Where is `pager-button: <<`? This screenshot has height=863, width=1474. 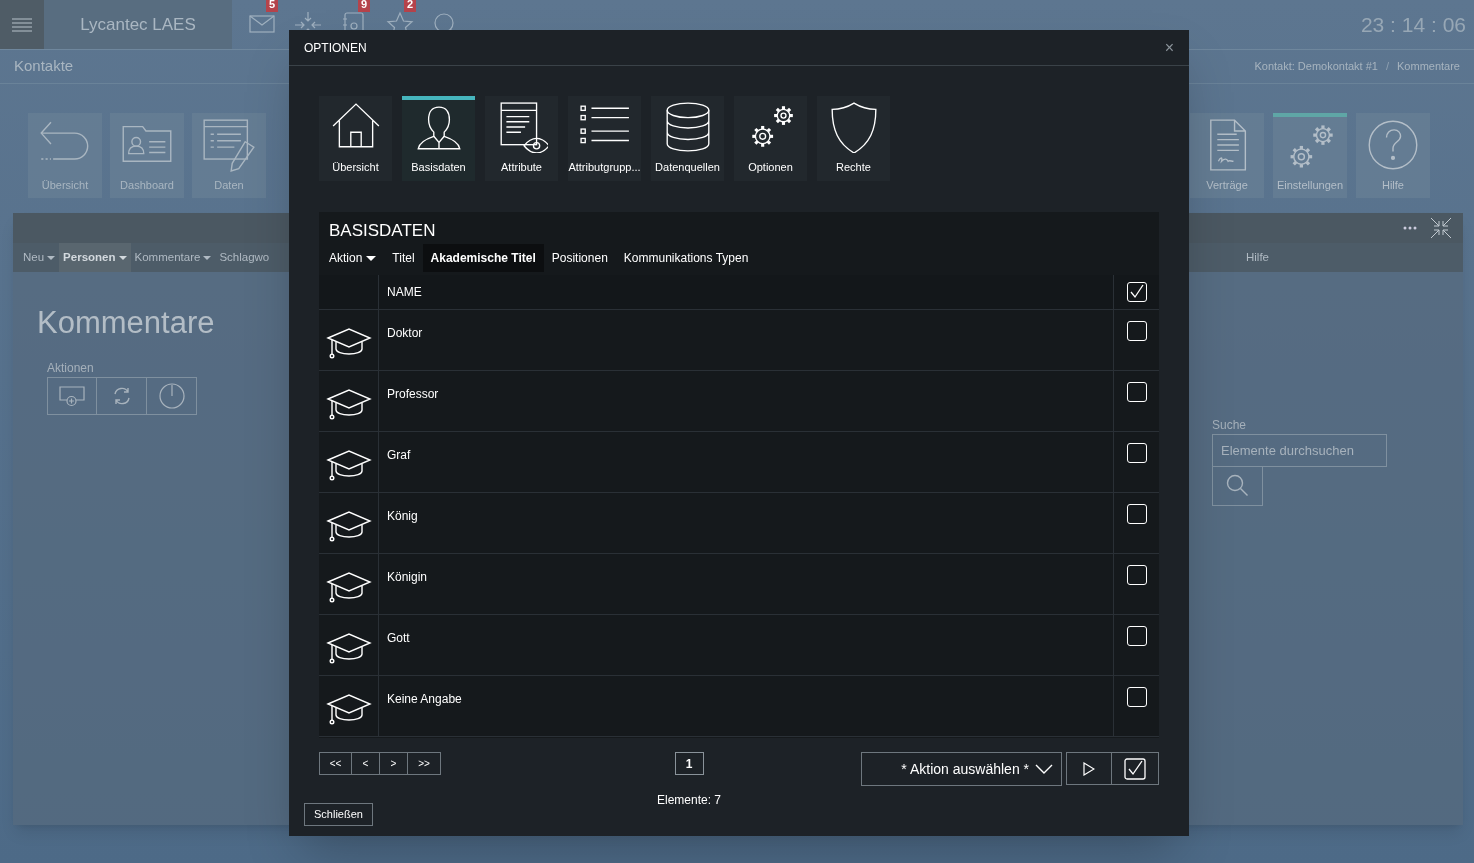 pager-button: << is located at coordinates (335, 763).